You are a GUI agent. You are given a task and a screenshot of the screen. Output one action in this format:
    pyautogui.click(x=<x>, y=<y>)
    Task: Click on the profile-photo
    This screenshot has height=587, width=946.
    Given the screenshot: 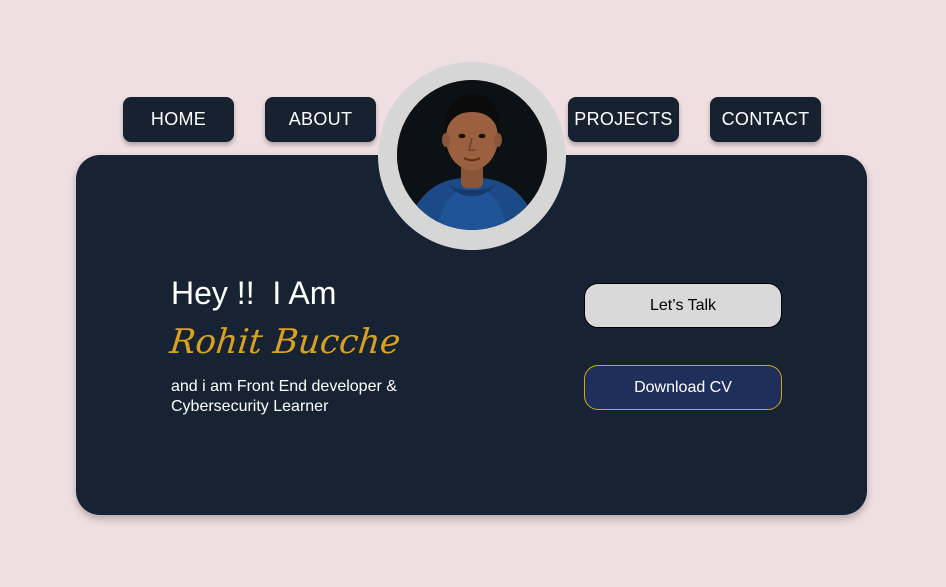 What is the action you would take?
    pyautogui.click(x=472, y=155)
    